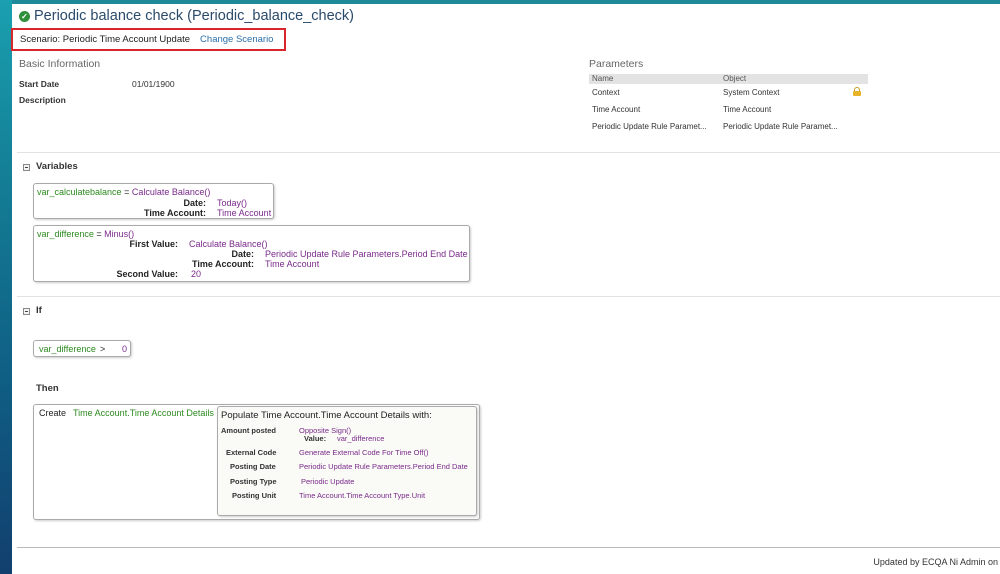  Describe the element at coordinates (60, 64) in the screenshot. I see `basic-info-heading: Basic Information` at that location.